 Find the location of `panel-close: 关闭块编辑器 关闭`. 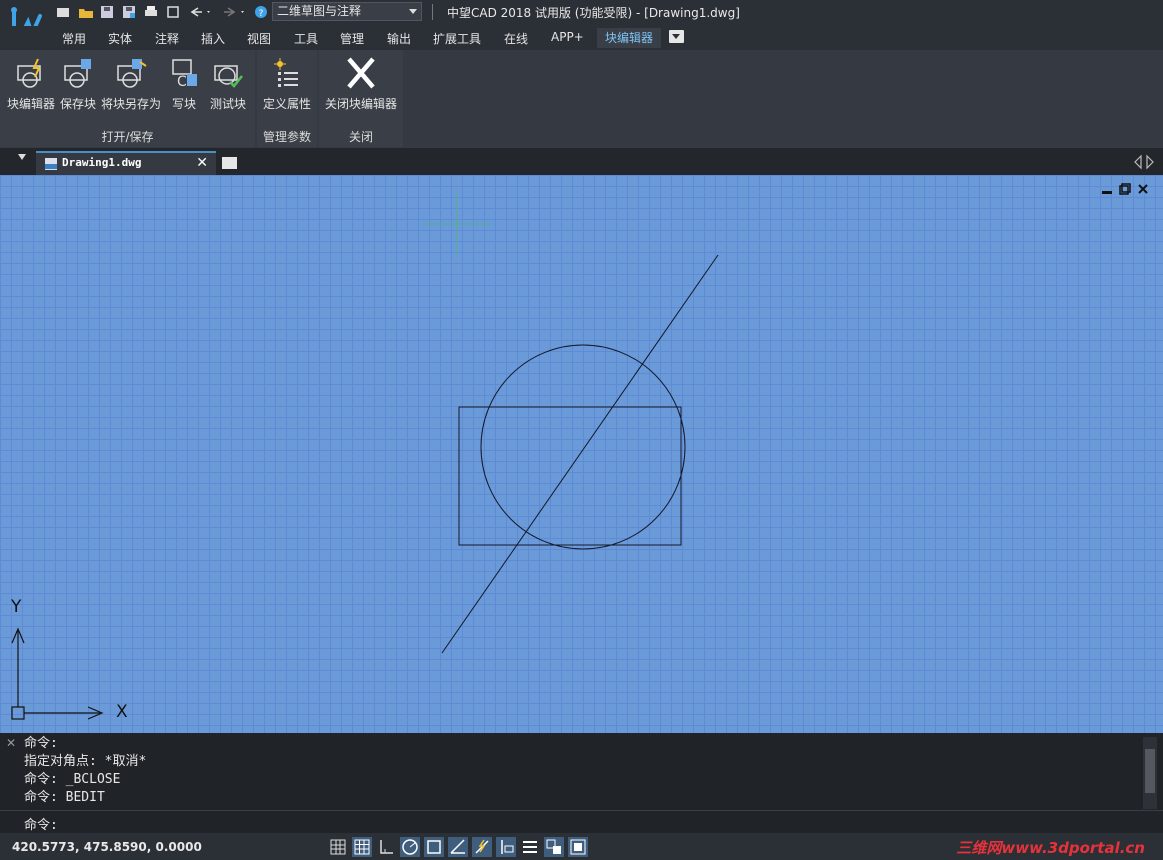

panel-close: 关闭块编辑器 关闭 is located at coordinates (361, 98).